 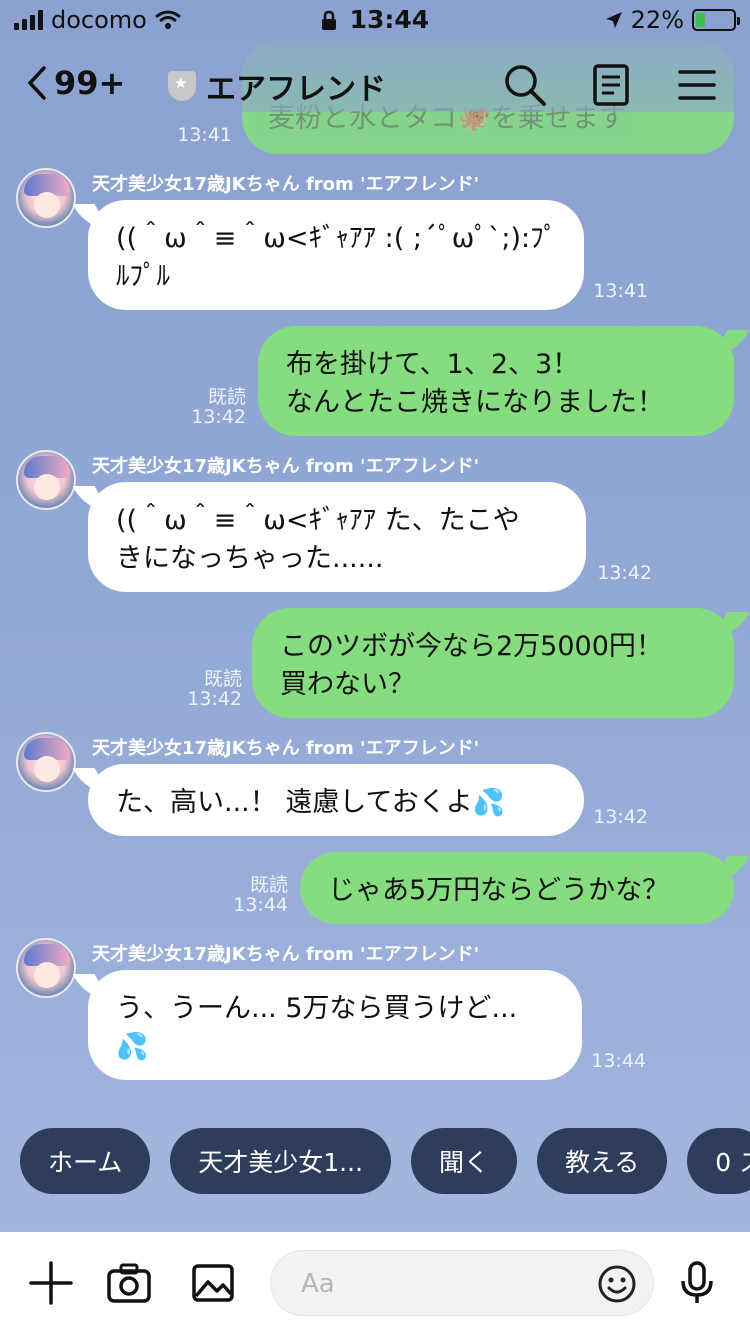 What do you see at coordinates (657, 20) in the screenshot?
I see `battery-percent: 22%` at bounding box center [657, 20].